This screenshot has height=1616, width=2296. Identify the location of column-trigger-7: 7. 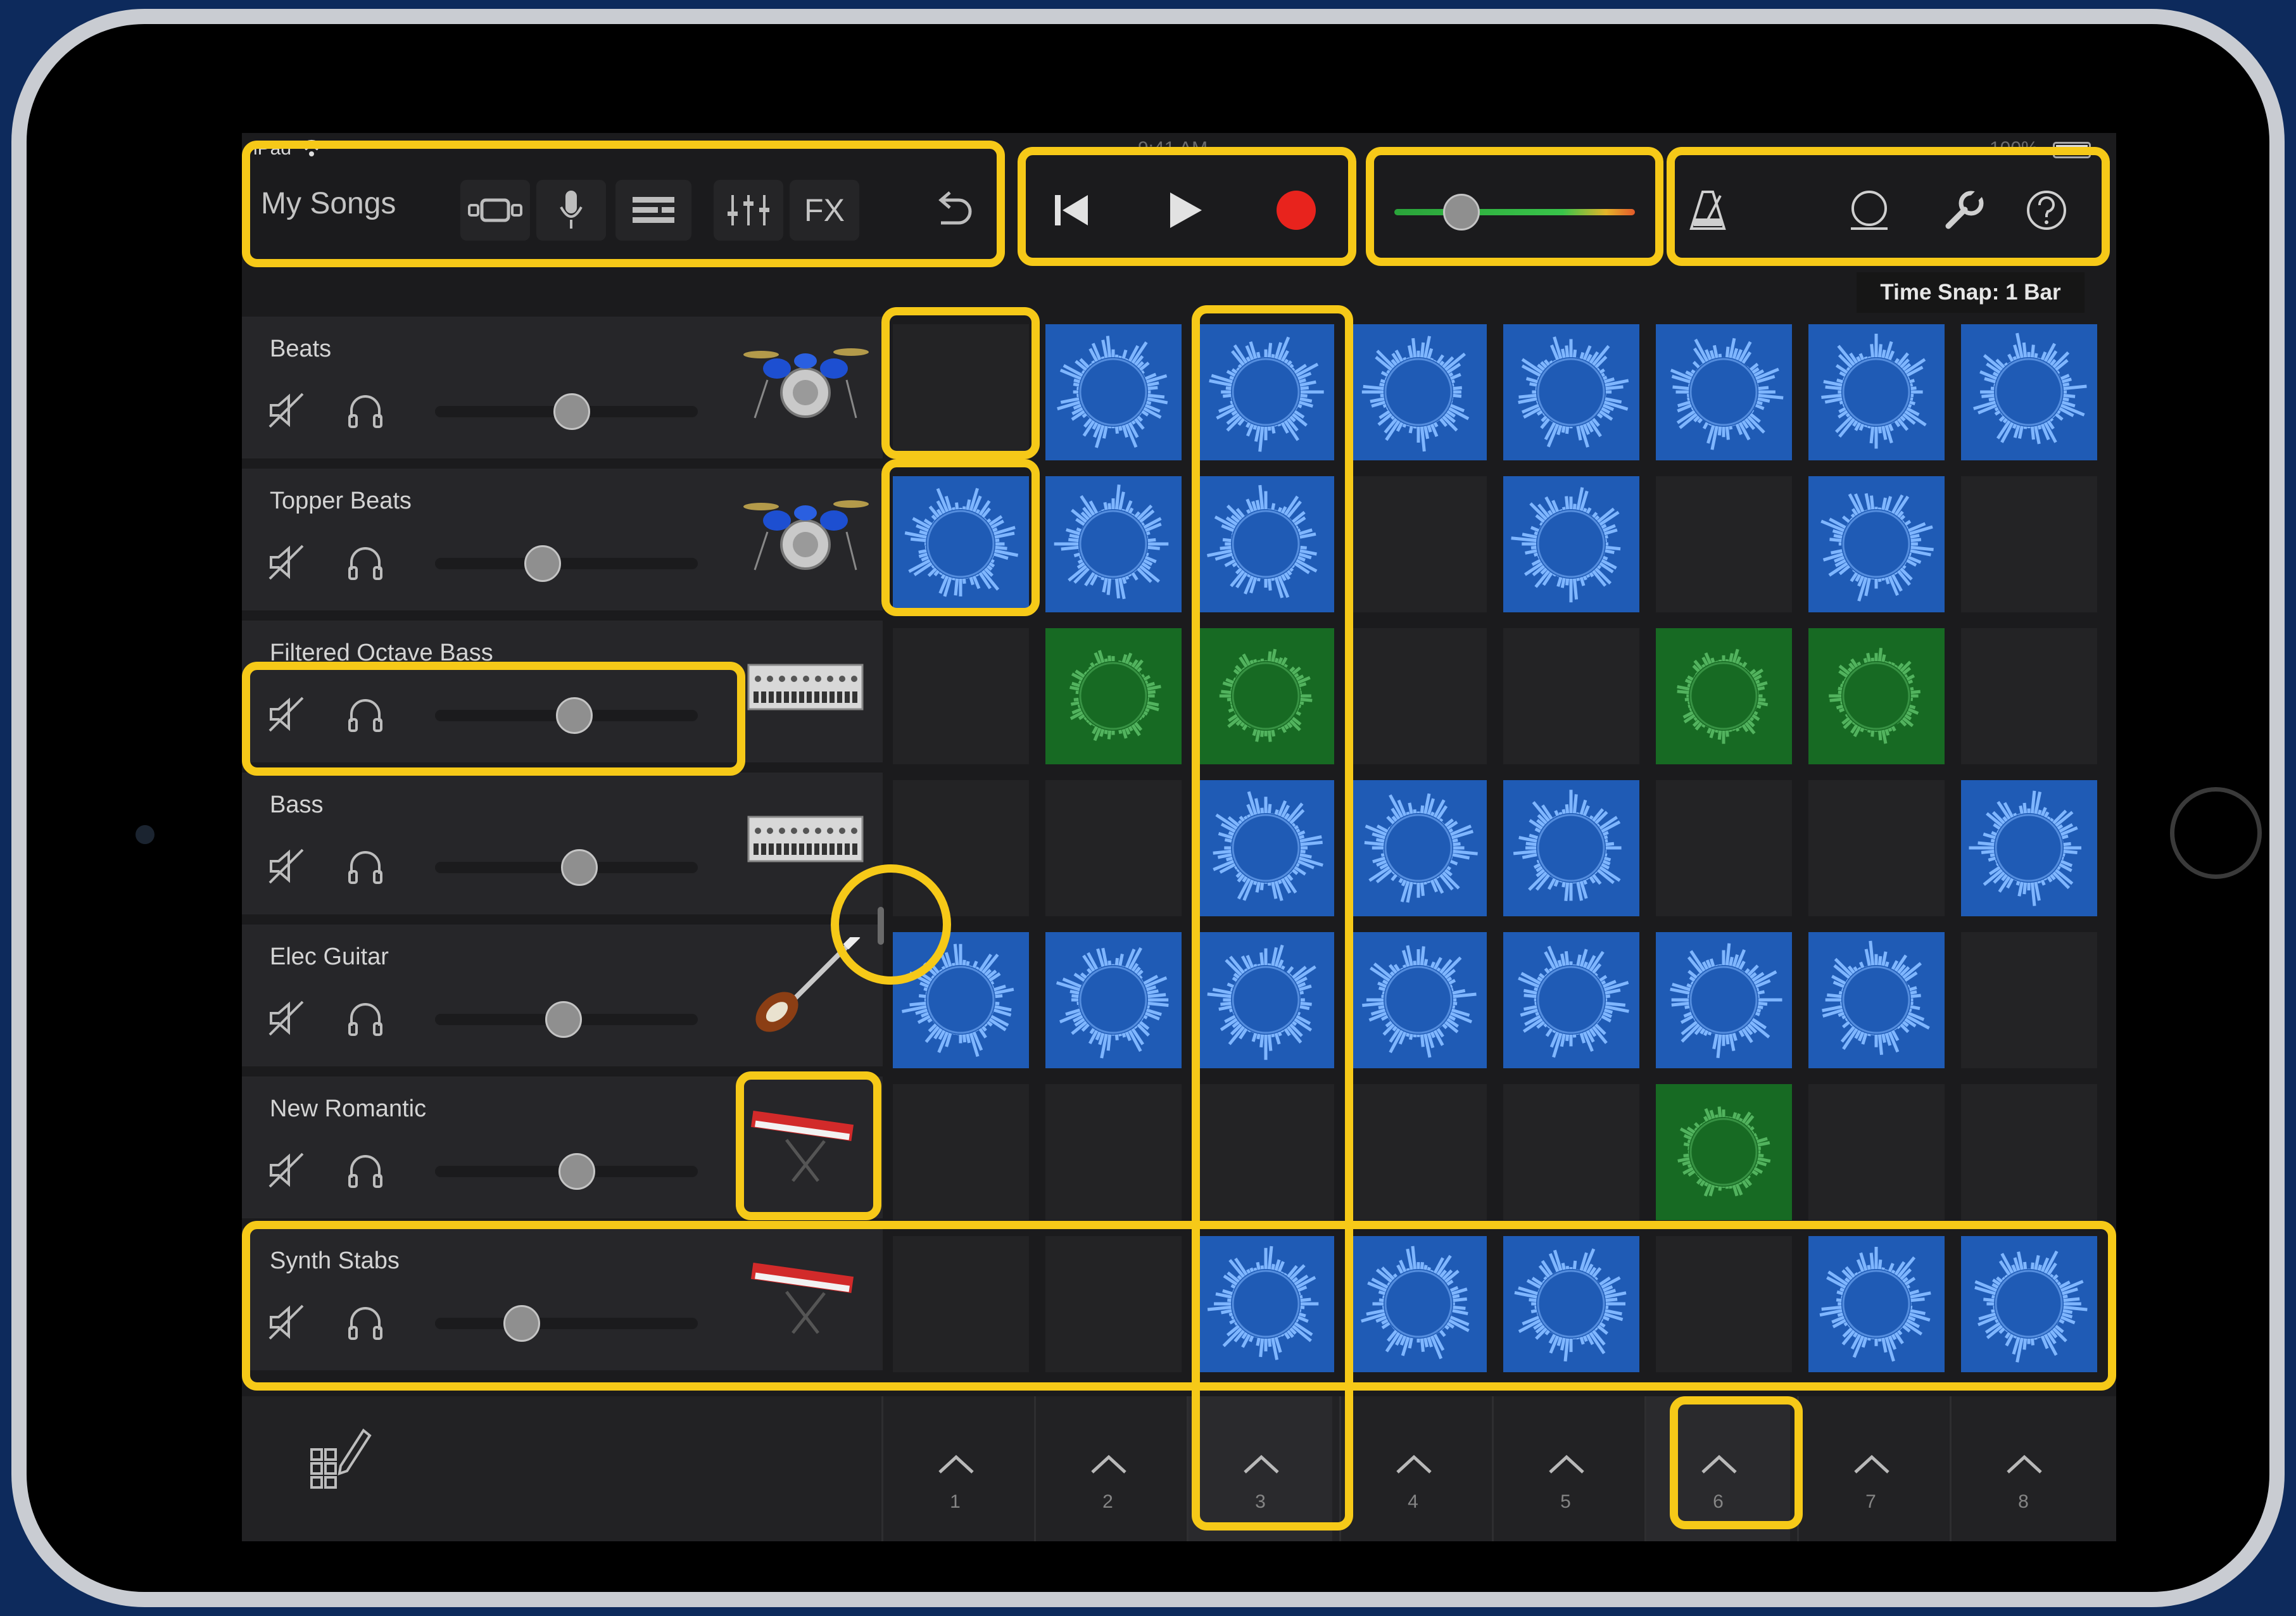
(1870, 1468).